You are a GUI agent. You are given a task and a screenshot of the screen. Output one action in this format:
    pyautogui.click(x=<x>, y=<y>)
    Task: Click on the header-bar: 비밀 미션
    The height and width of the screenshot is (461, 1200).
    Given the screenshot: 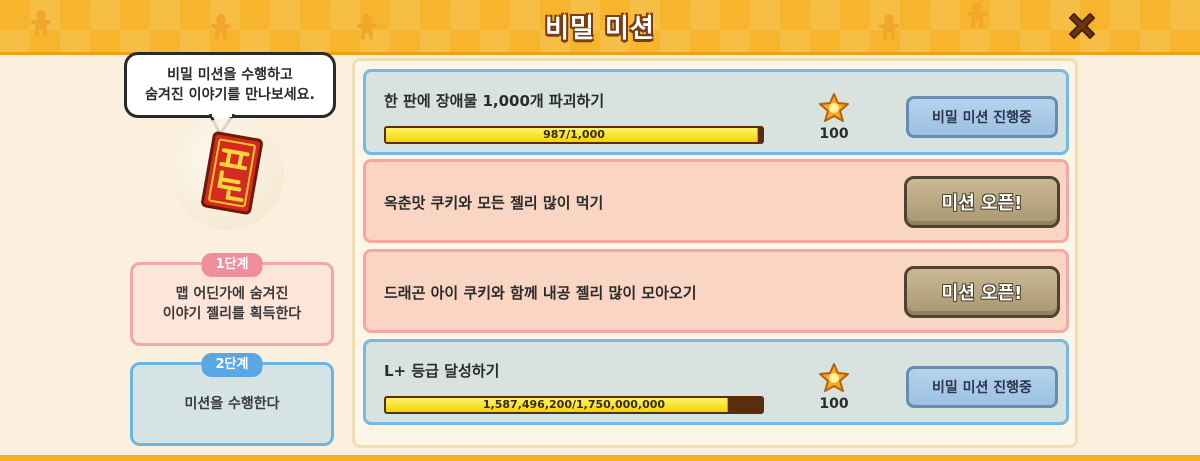 What is the action you would take?
    pyautogui.click(x=600, y=27)
    